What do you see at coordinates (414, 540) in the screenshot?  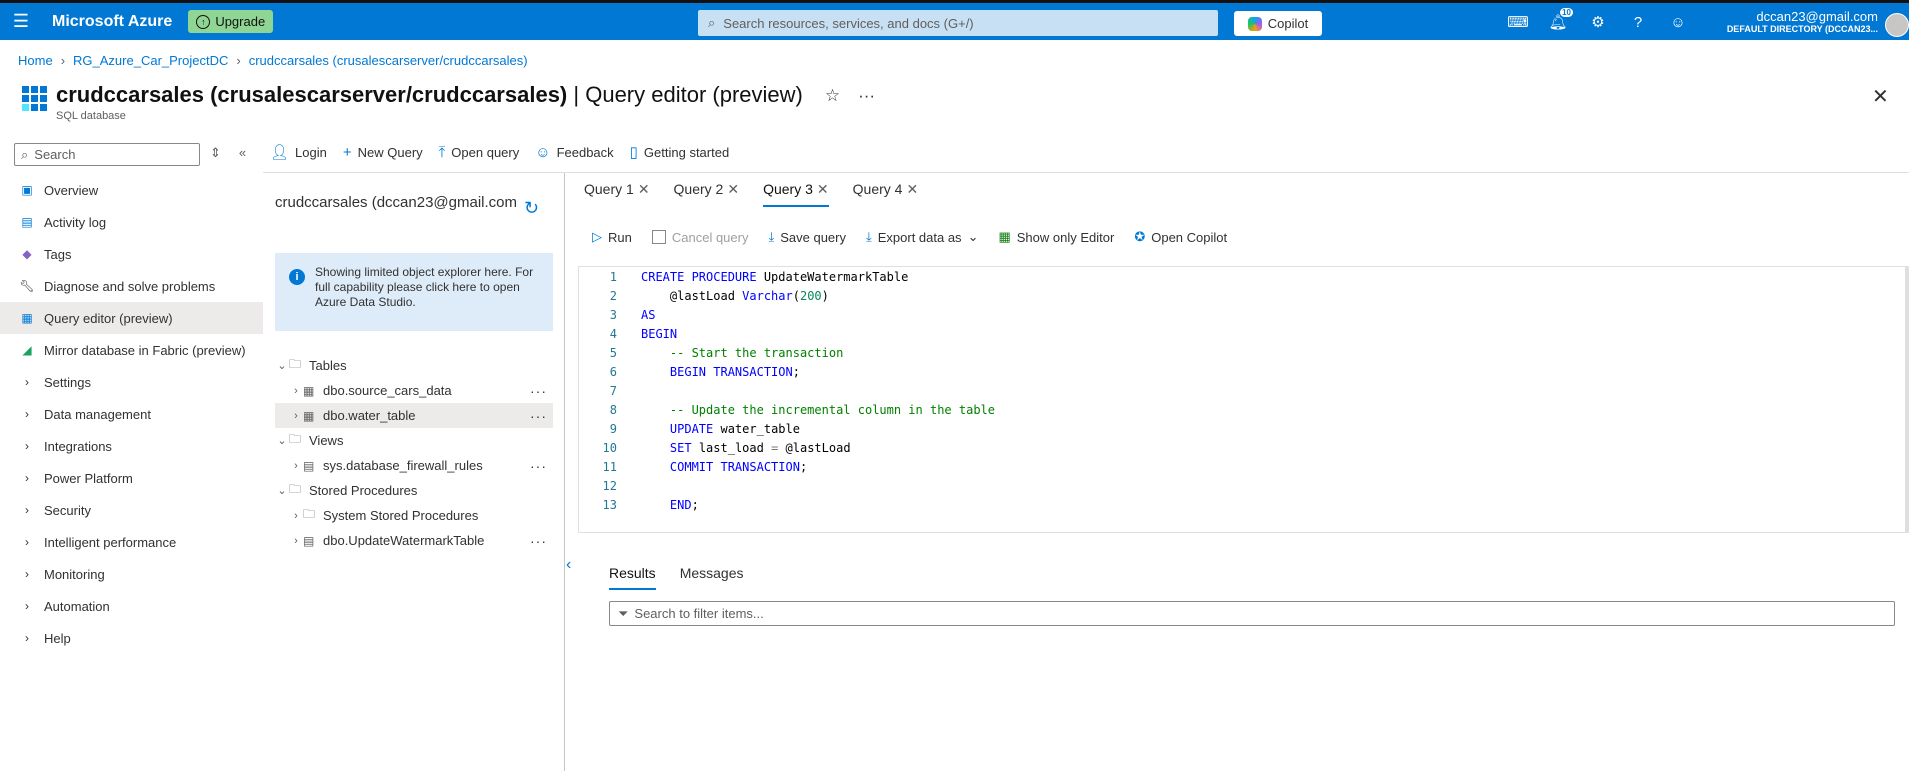 I see `tree-node-update-watermark-table: › ▤ dbo.UpdateWatermarkTable ···` at bounding box center [414, 540].